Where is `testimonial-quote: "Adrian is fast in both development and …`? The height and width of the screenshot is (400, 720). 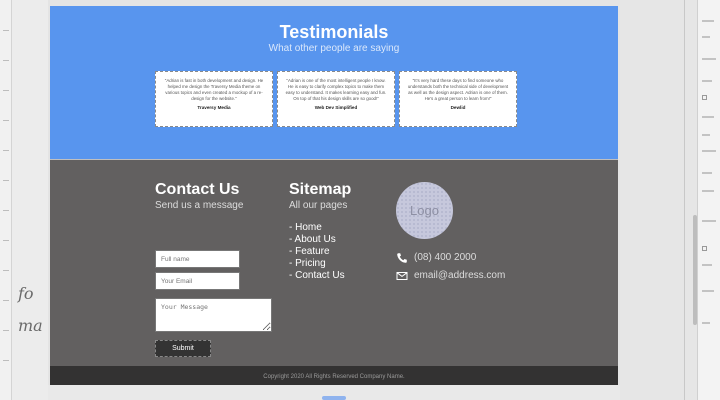
testimonial-quote: "Adrian is fast in both development and … is located at coordinates (214, 90).